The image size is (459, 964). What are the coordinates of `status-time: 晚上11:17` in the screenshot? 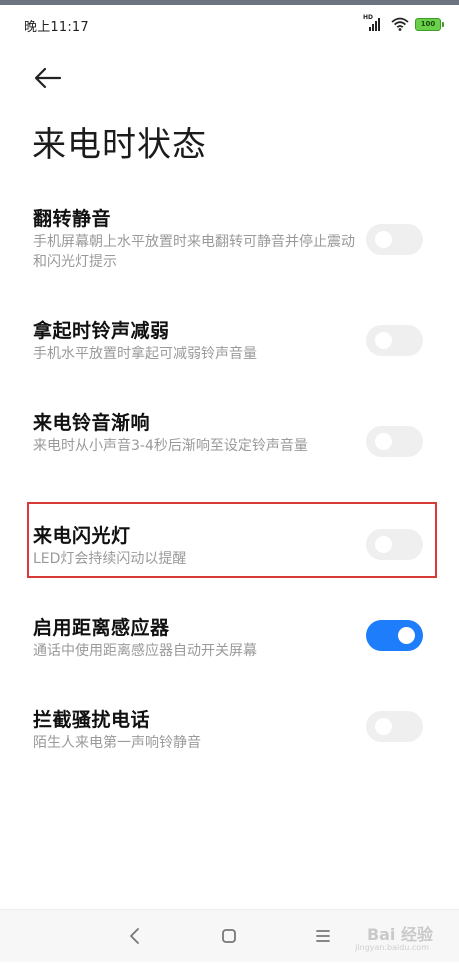 It's located at (56, 27).